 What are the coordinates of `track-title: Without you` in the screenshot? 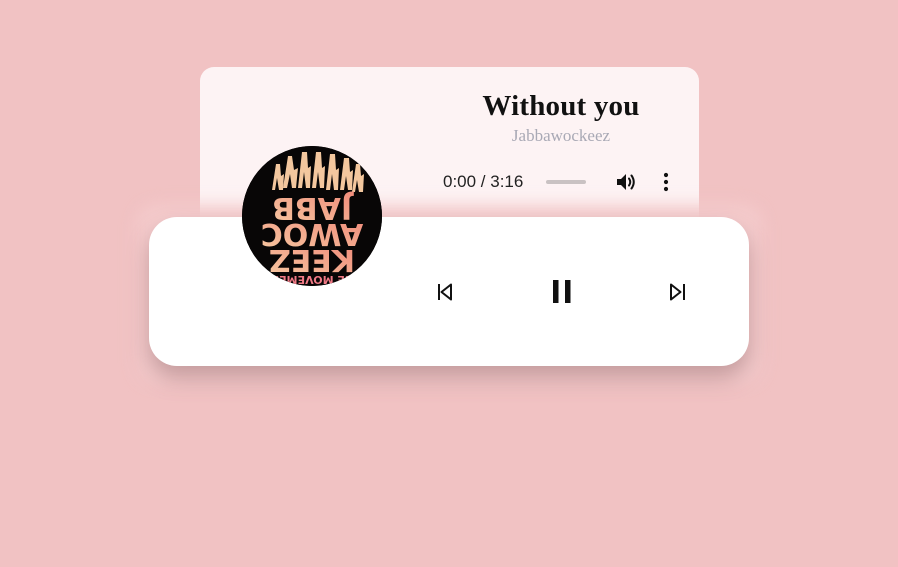 It's located at (561, 106).